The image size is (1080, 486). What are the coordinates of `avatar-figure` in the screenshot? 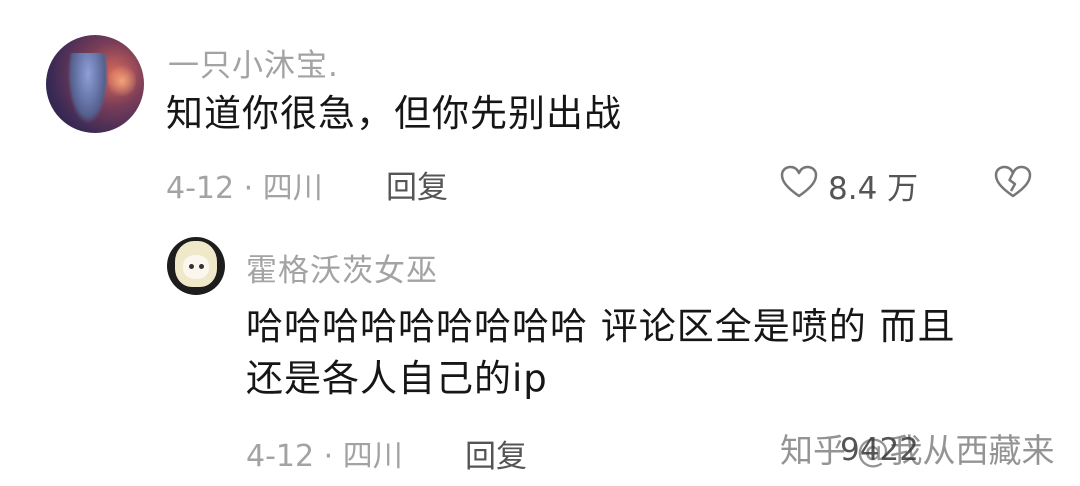 It's located at (88, 88).